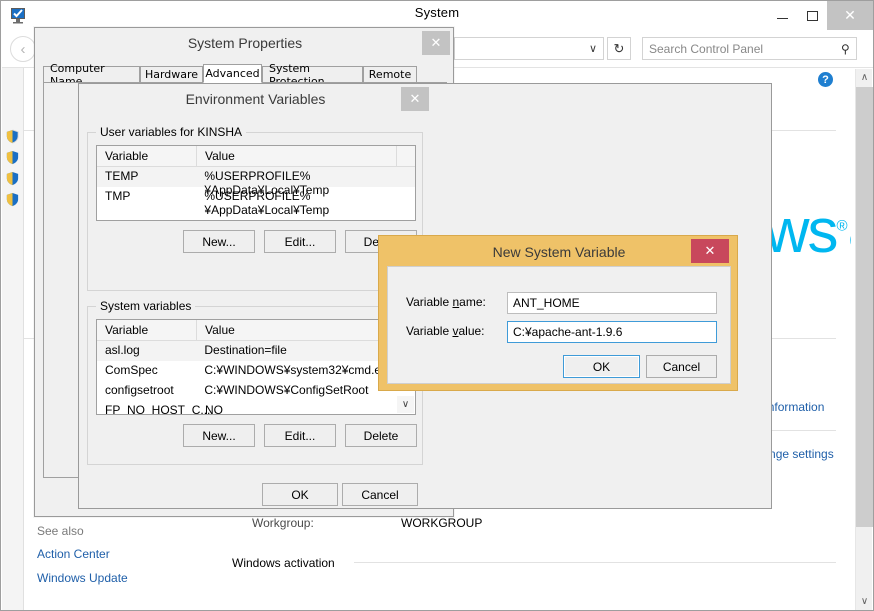 The width and height of the screenshot is (874, 611). What do you see at coordinates (171, 132) in the screenshot?
I see `user-variables-legend: User variables for KINSHA` at bounding box center [171, 132].